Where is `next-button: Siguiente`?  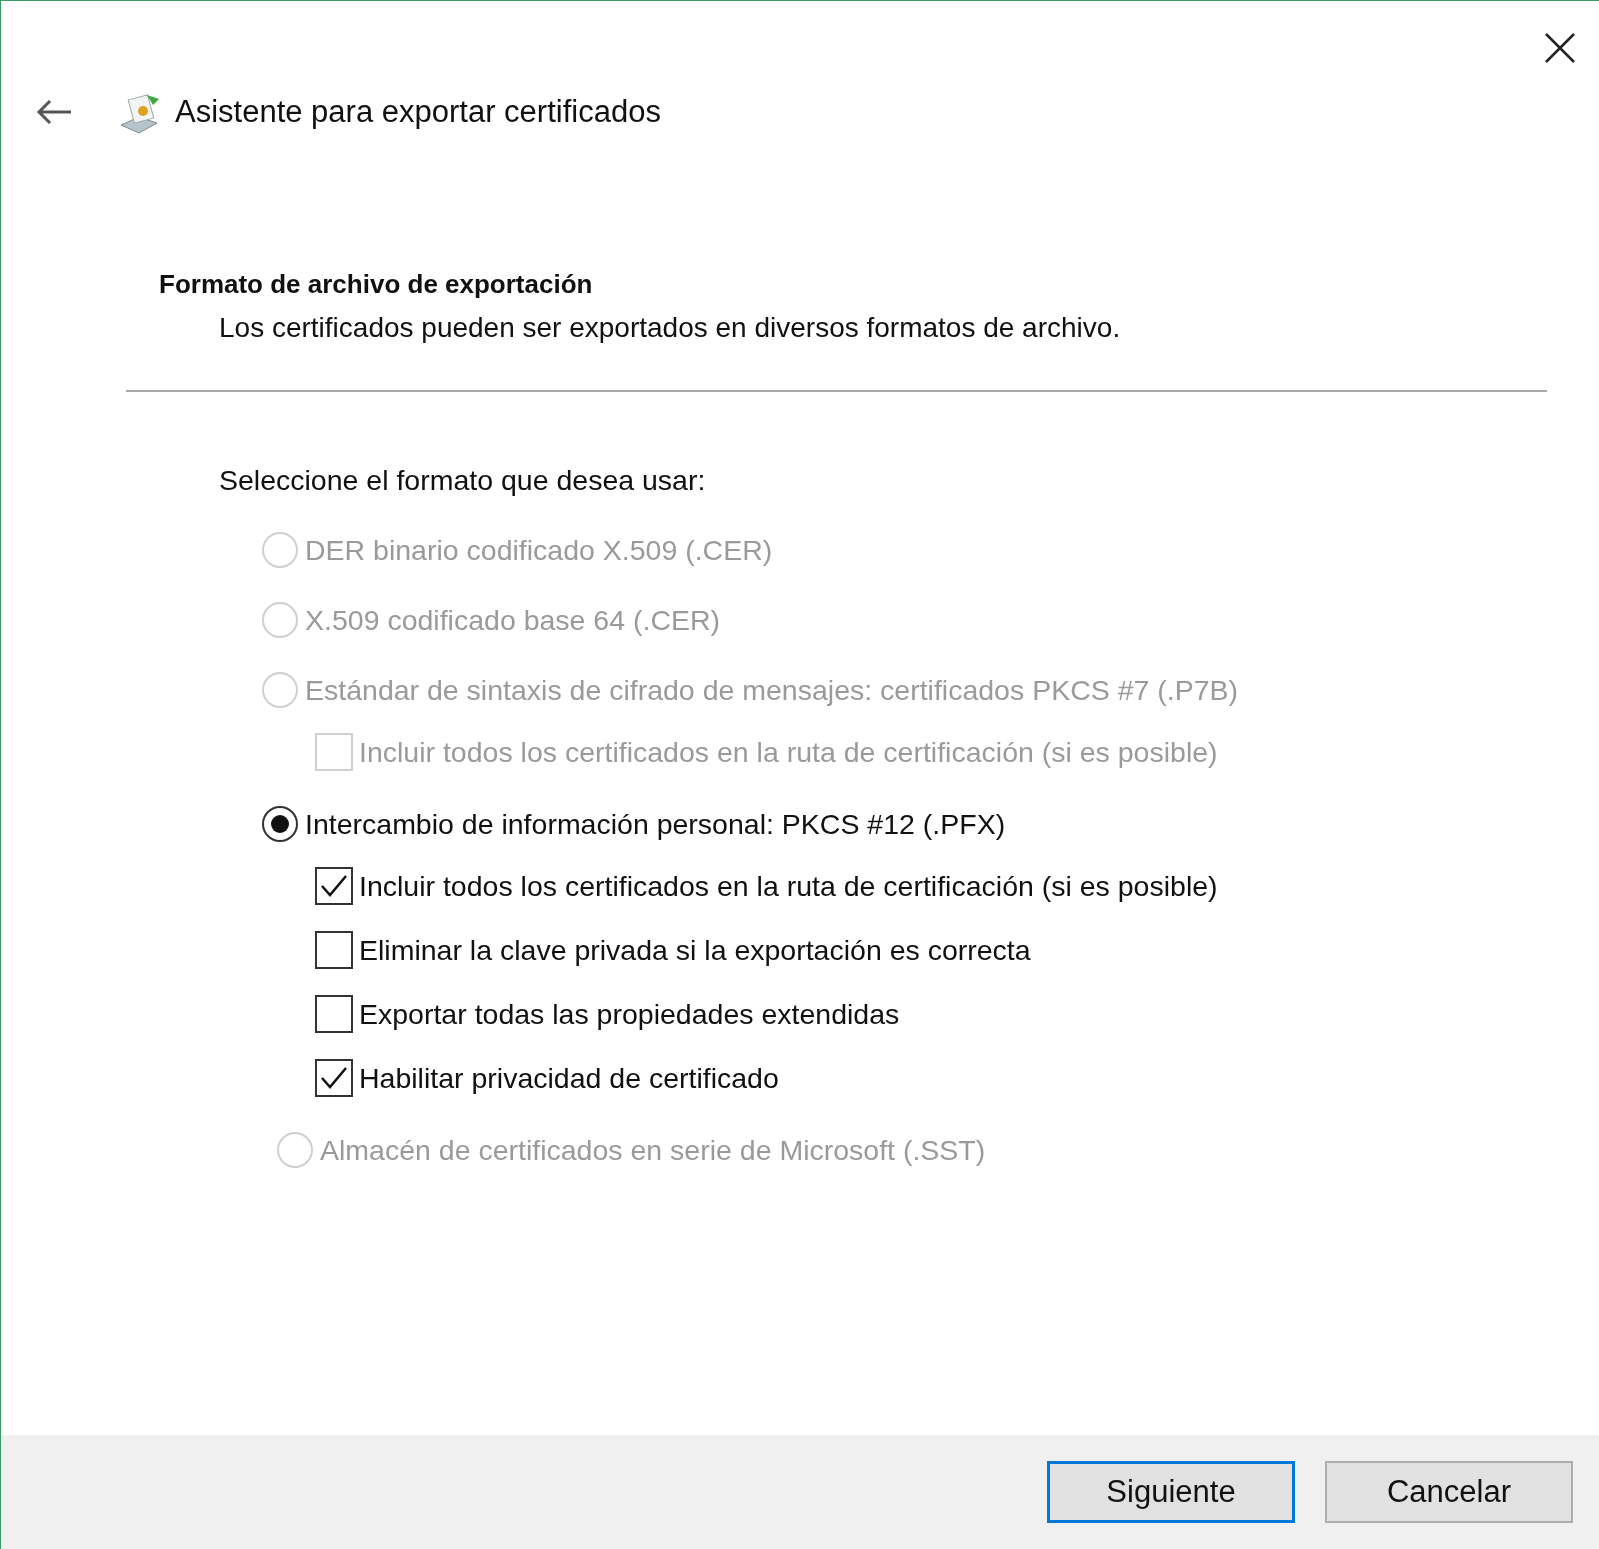
next-button: Siguiente is located at coordinates (1171, 1492).